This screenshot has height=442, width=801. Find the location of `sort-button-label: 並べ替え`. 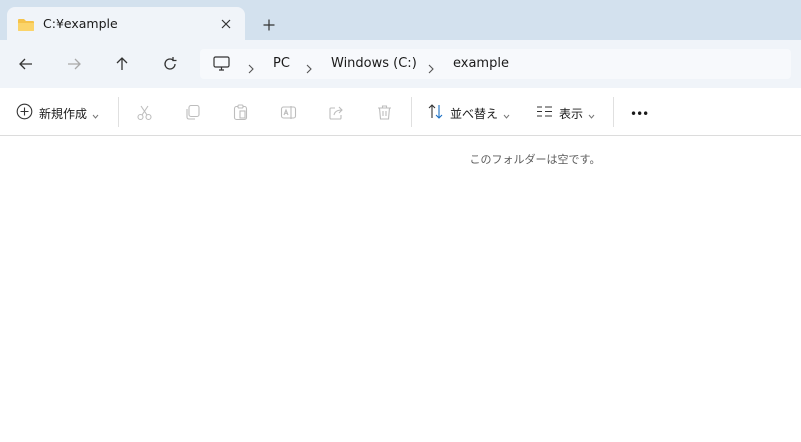

sort-button-label: 並べ替え is located at coordinates (474, 113).